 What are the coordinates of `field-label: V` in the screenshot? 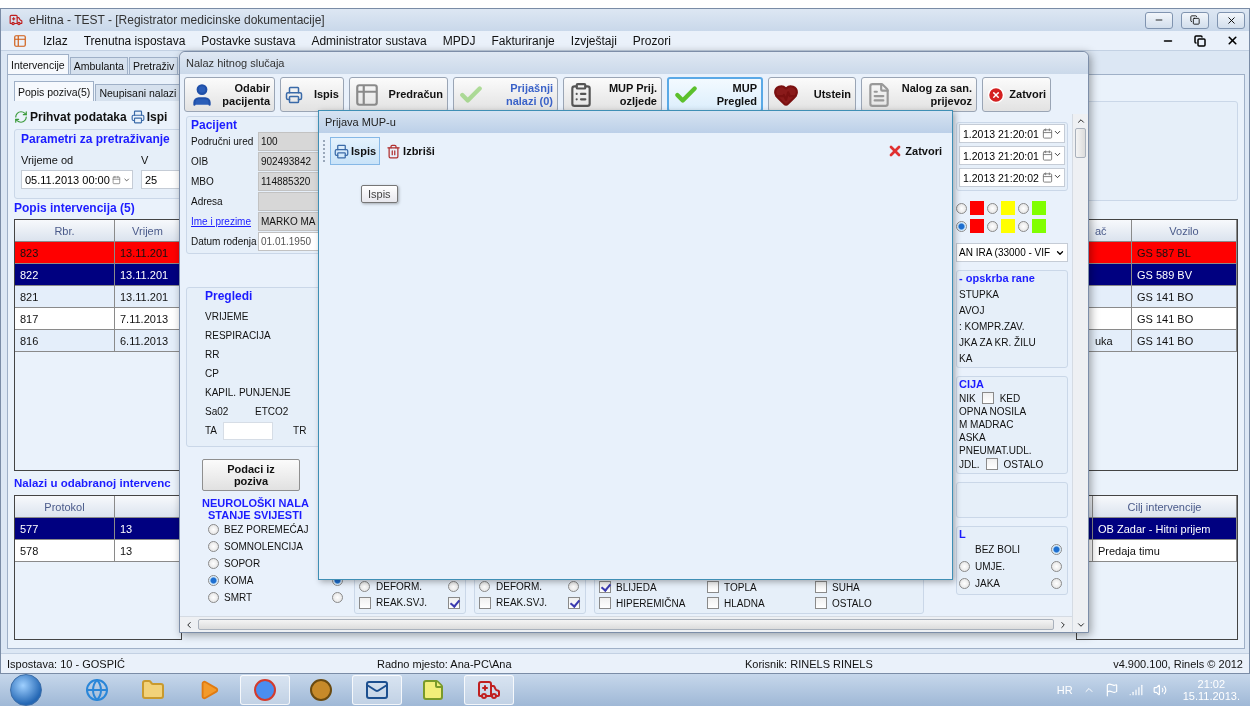 It's located at (145, 160).